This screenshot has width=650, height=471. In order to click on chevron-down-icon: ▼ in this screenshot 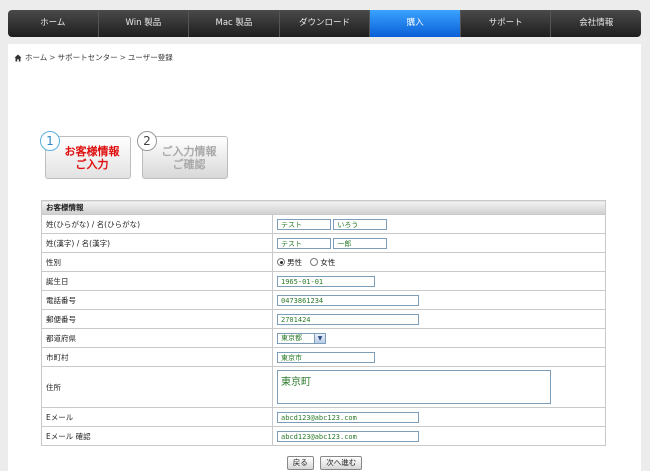, I will do `click(319, 338)`.